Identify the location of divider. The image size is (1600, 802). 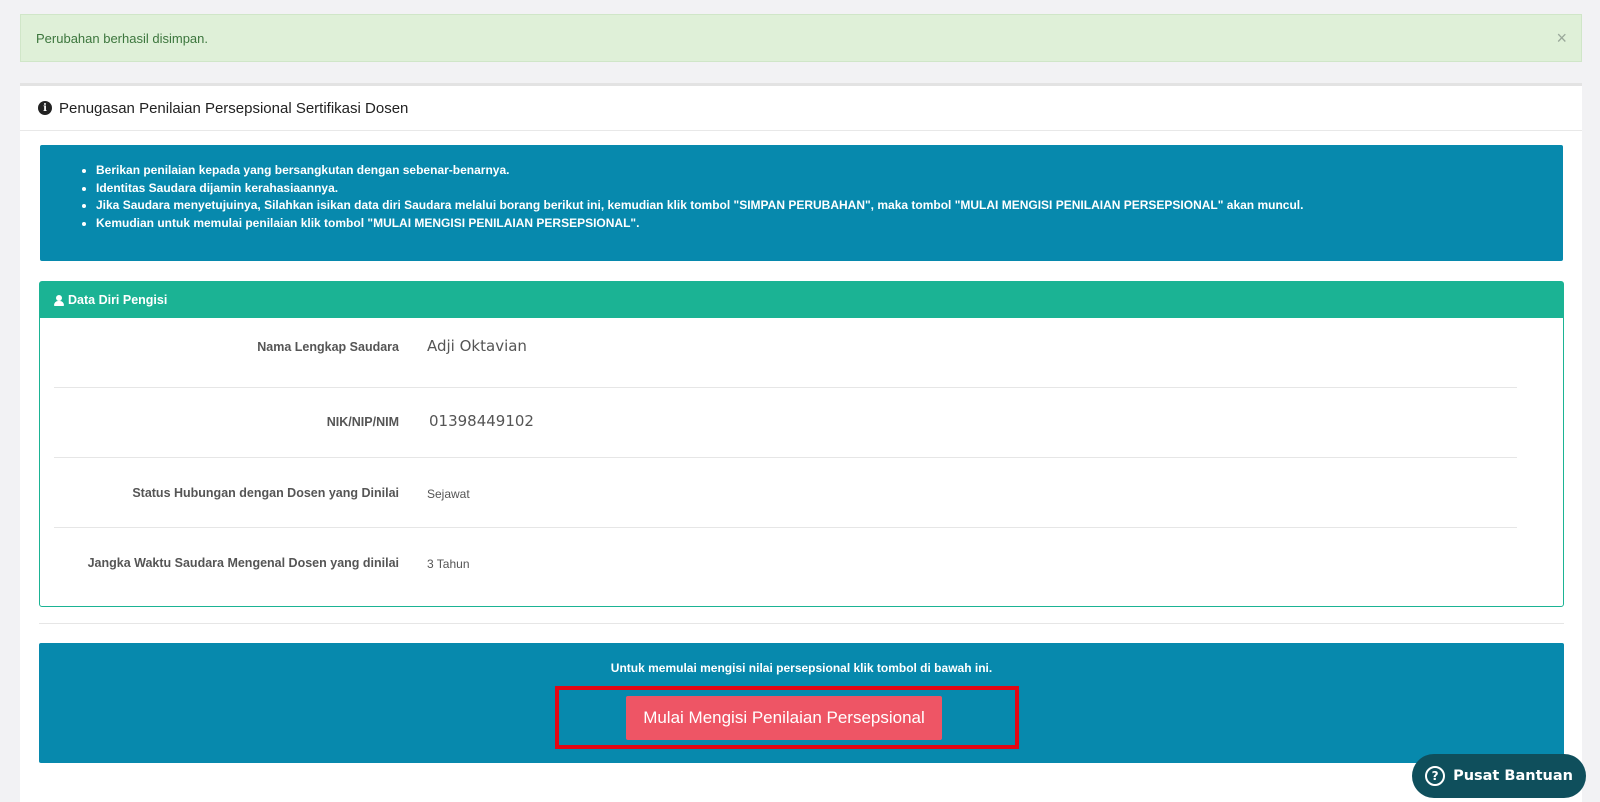
(801, 623).